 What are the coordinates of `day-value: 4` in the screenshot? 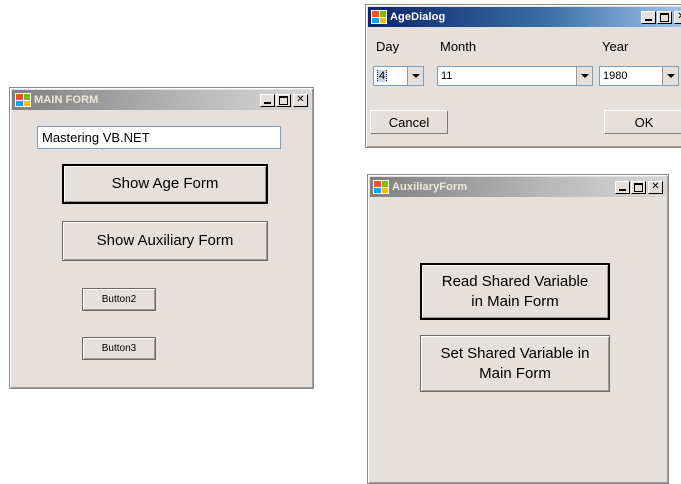 It's located at (382, 76).